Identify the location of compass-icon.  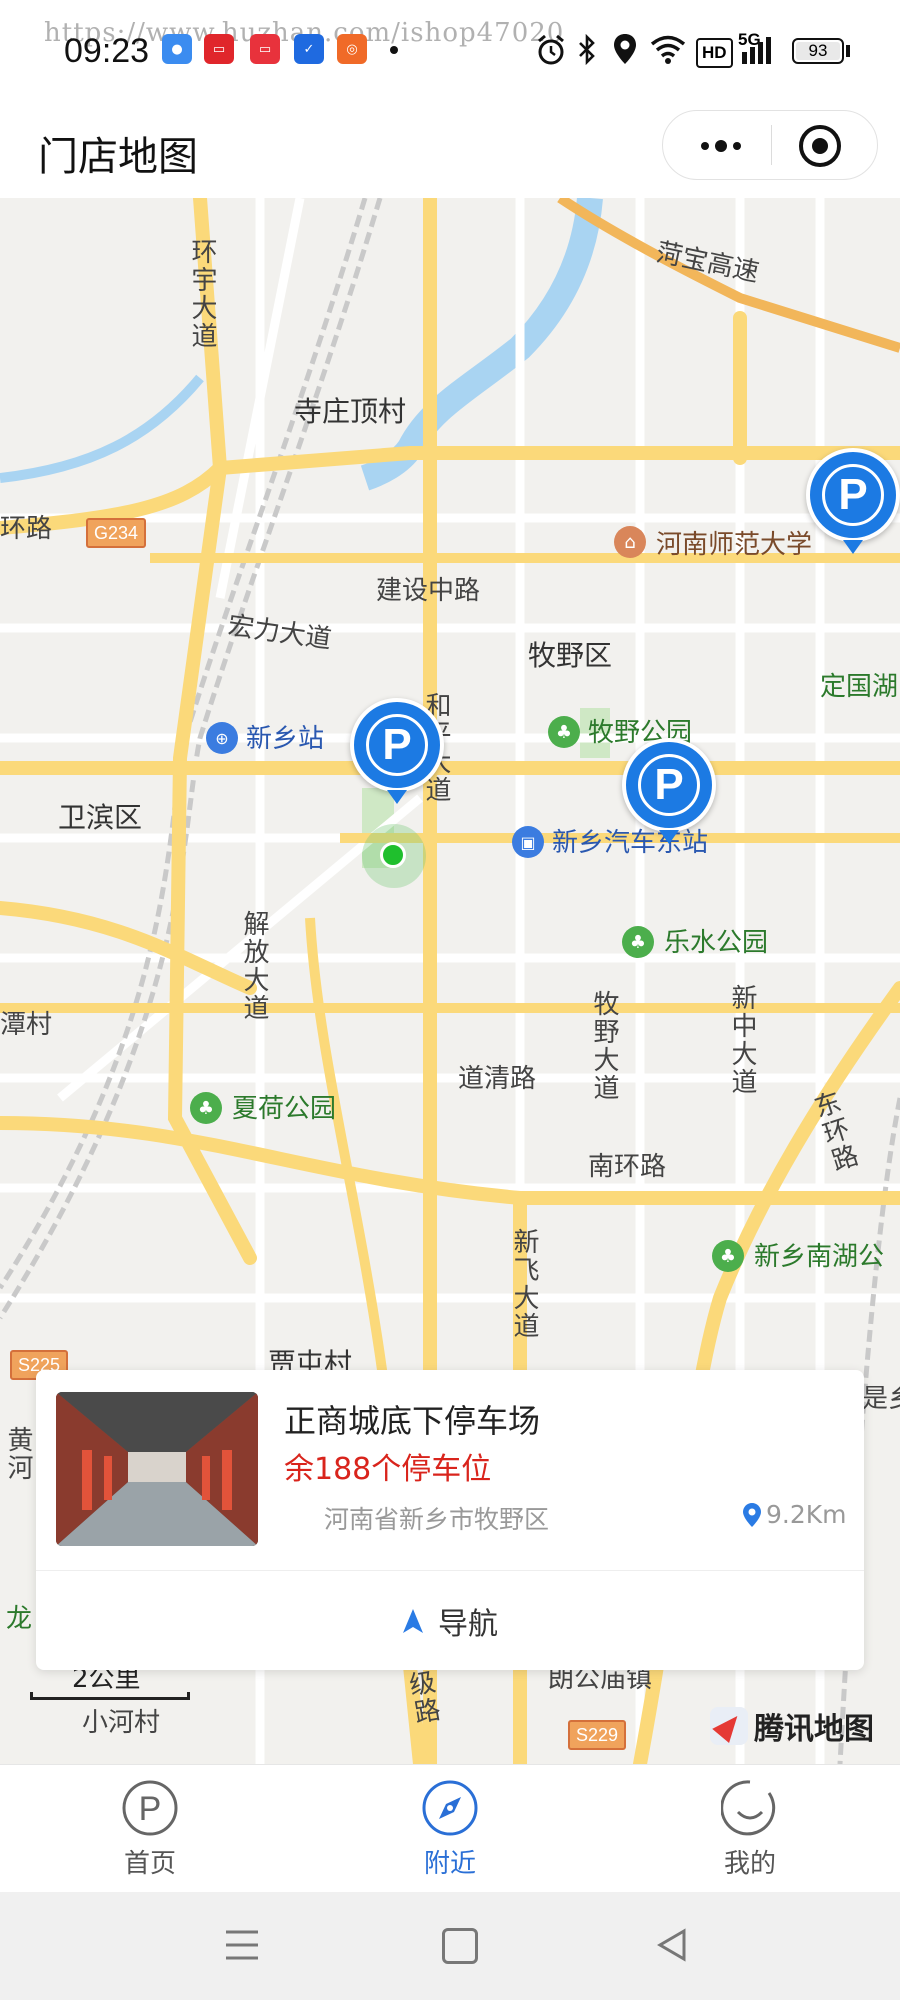
(450, 1807).